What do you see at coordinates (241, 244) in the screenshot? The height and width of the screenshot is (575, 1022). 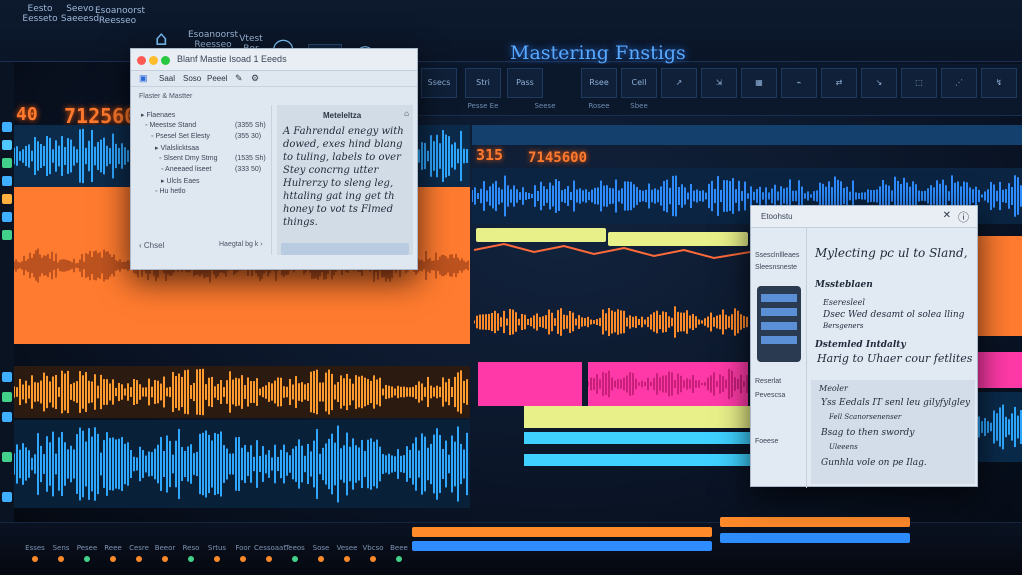 I see `footer-forward-button: Haegtal bg k ›` at bounding box center [241, 244].